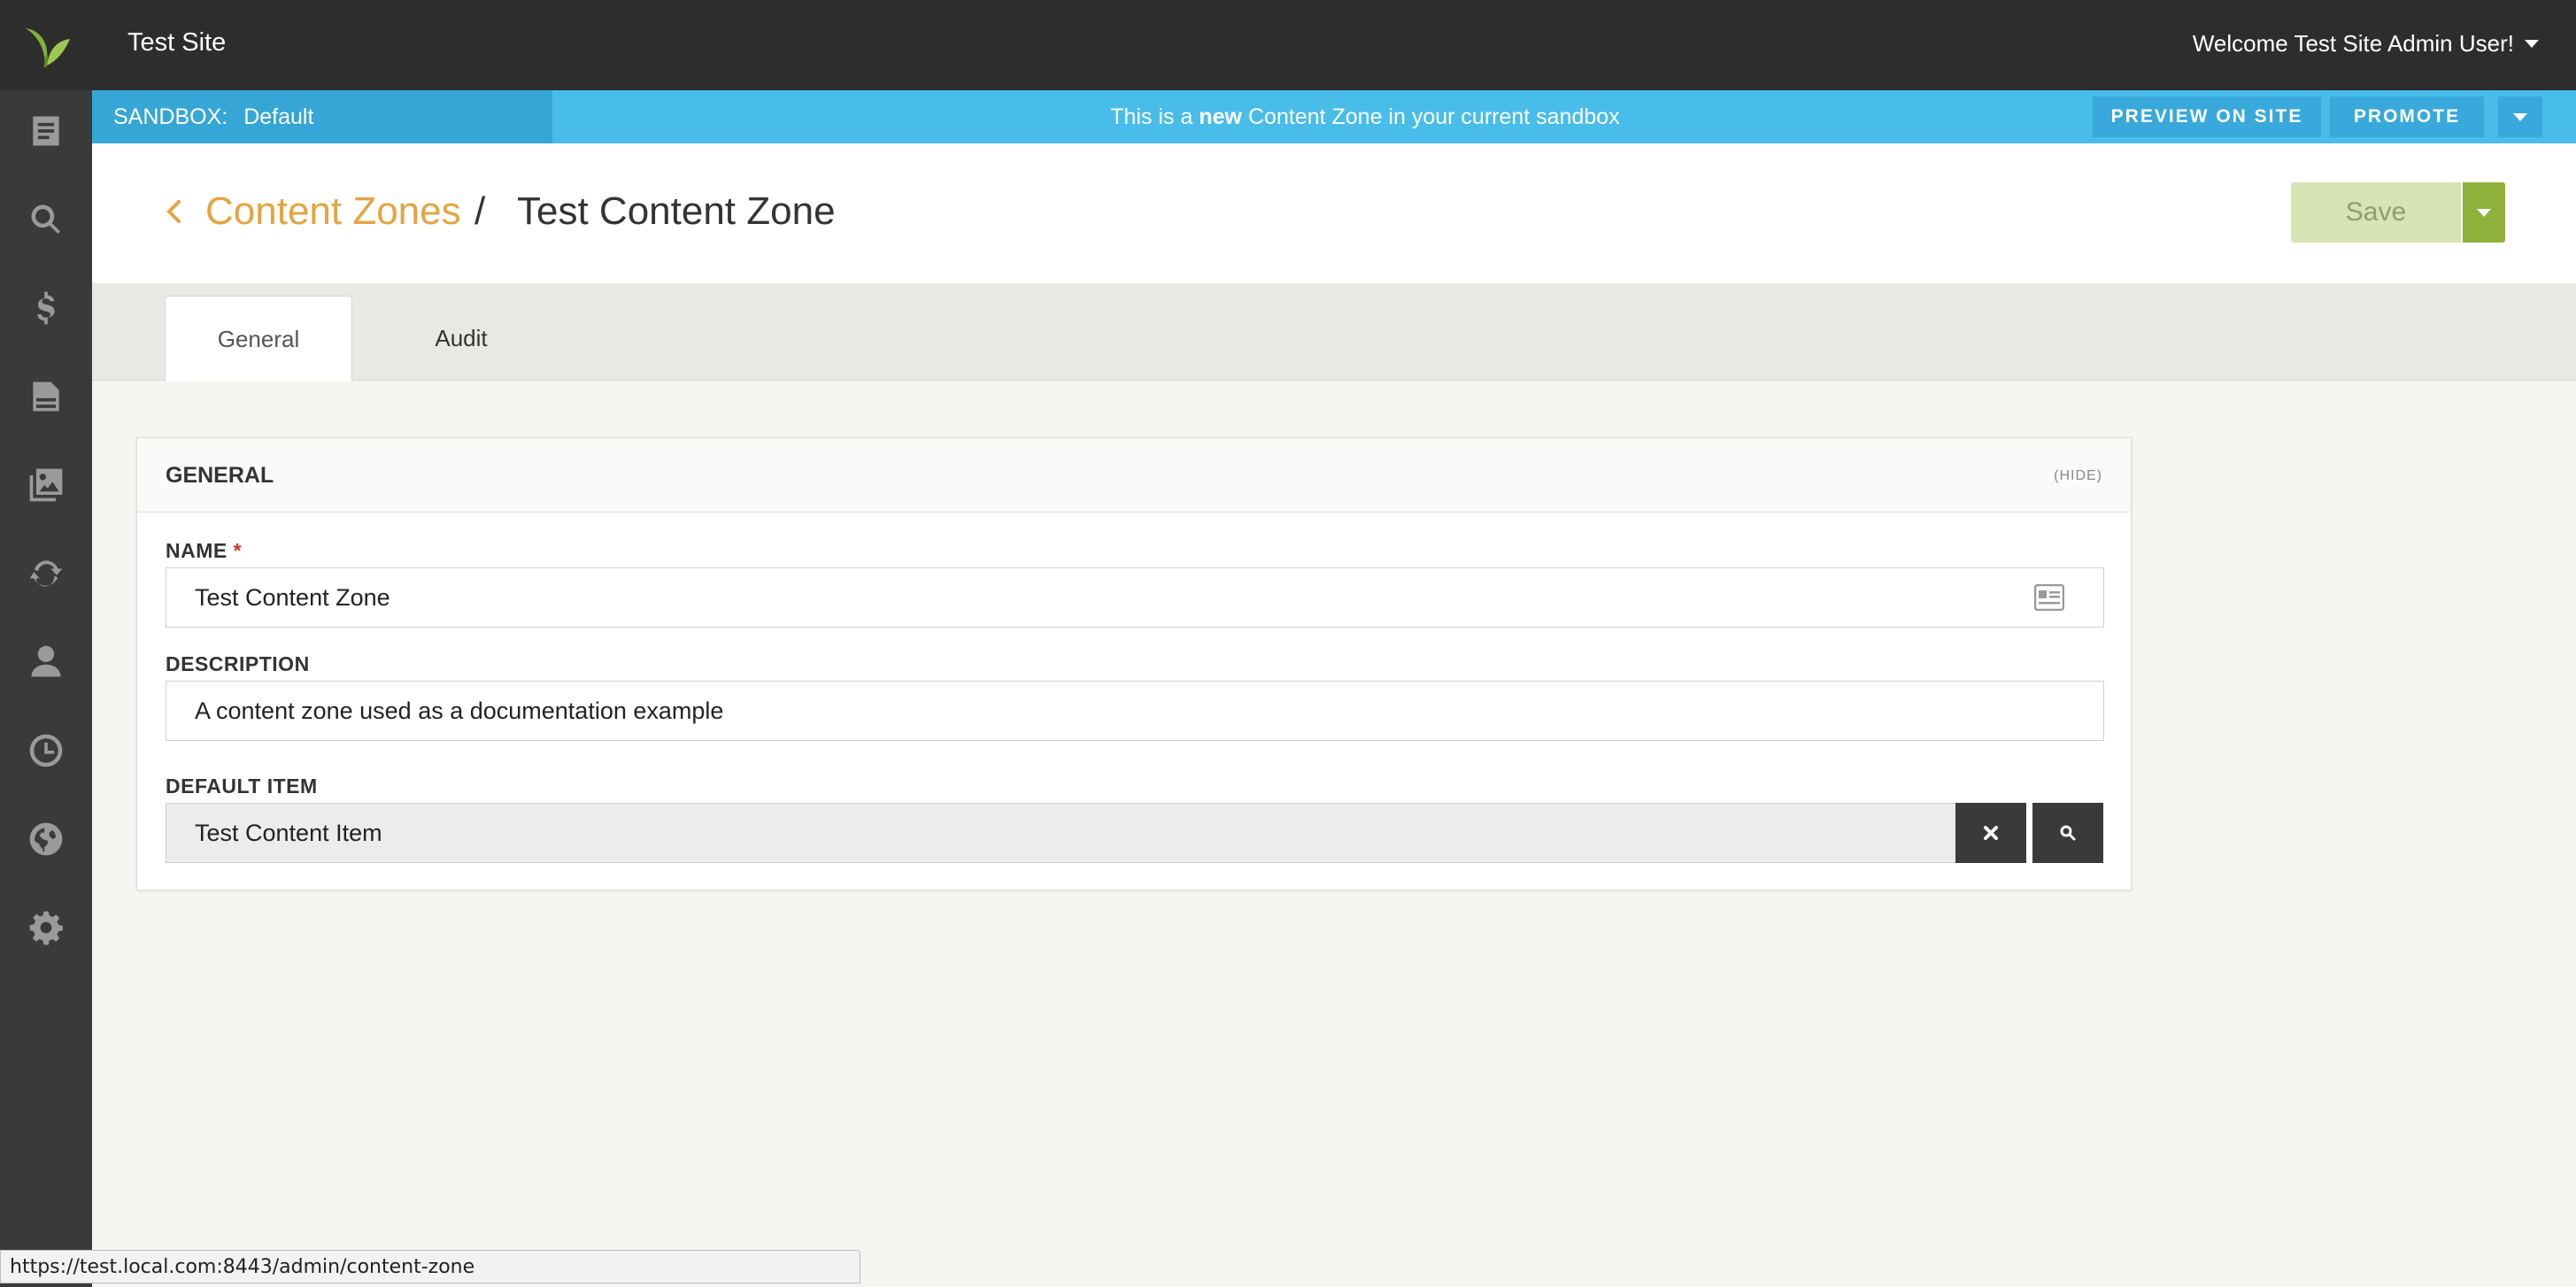 The height and width of the screenshot is (1287, 2576). Describe the element at coordinates (238, 664) in the screenshot. I see `description-label: DESCRIPTION` at that location.